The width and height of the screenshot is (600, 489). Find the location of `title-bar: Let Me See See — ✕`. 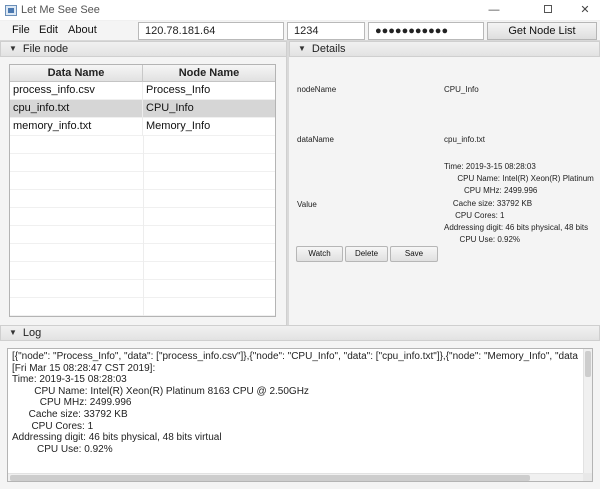

title-bar: Let Me See See — ✕ is located at coordinates (300, 10).